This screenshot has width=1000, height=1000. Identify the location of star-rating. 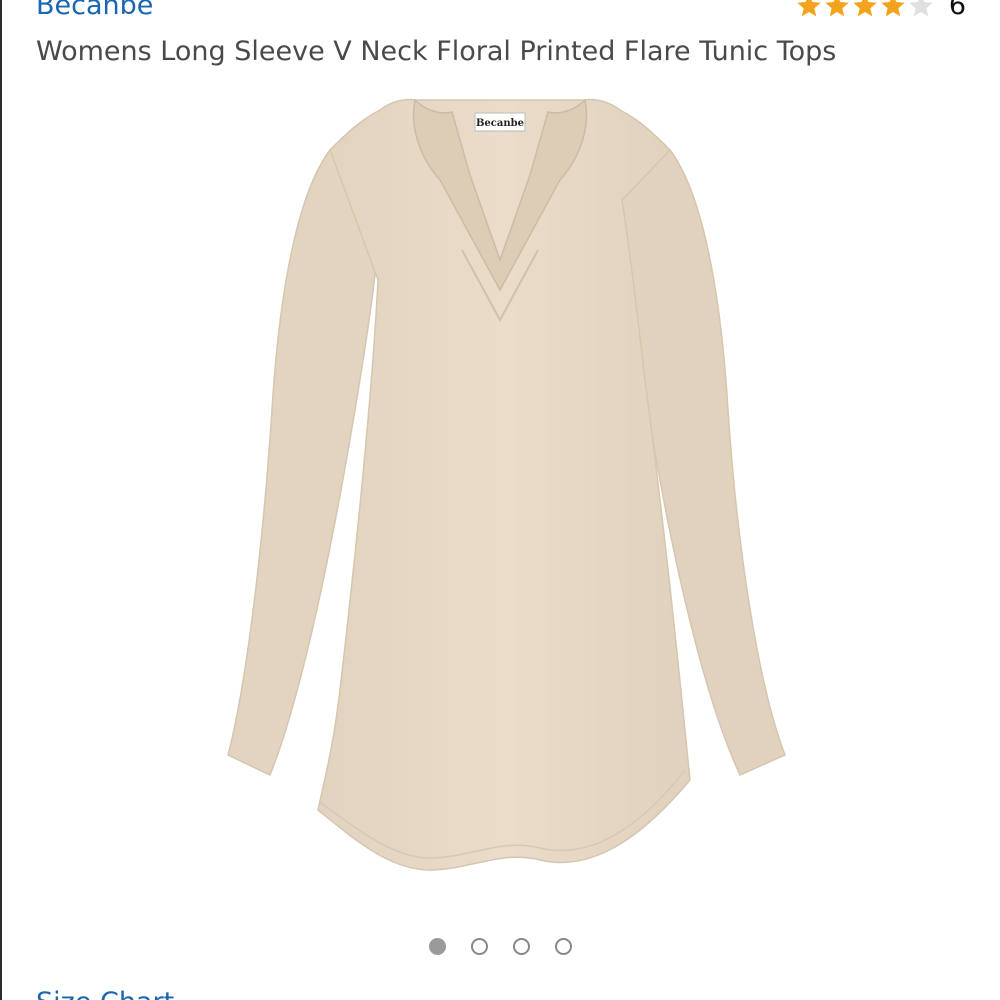
(865, 10).